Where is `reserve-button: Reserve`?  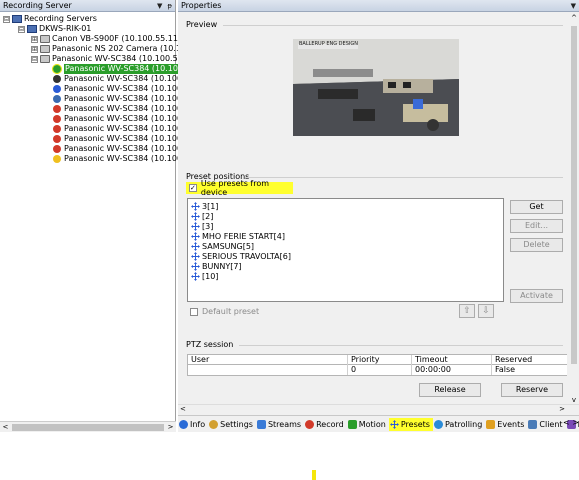 reserve-button: Reserve is located at coordinates (532, 390).